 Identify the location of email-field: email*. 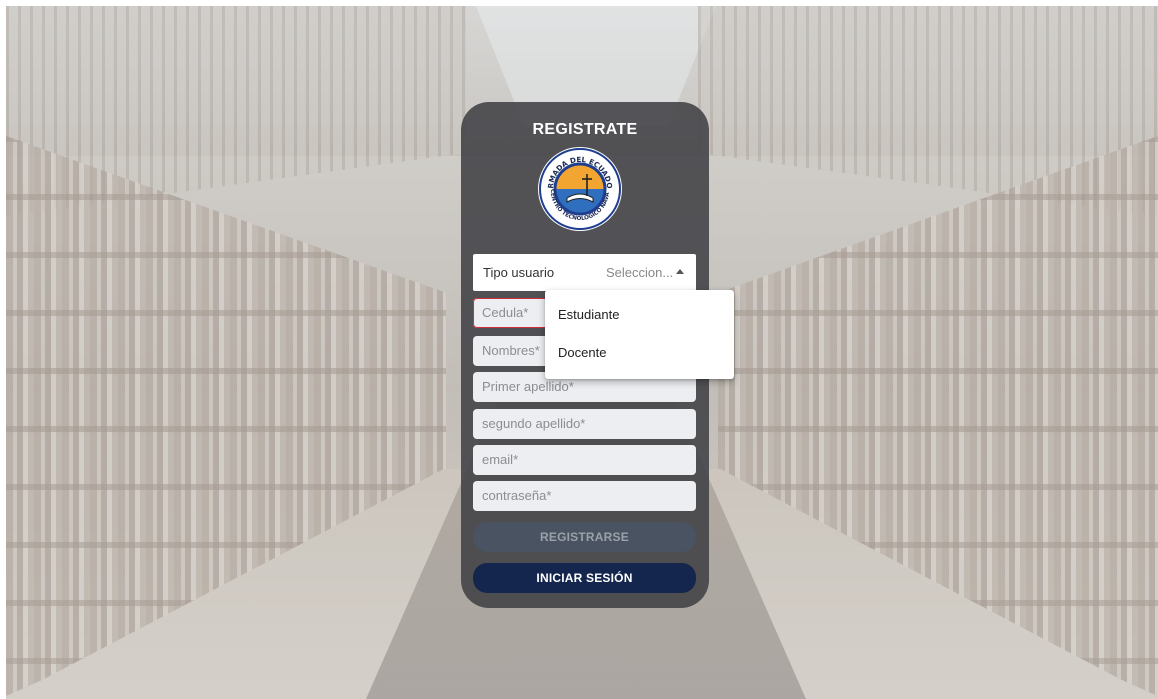
(584, 460).